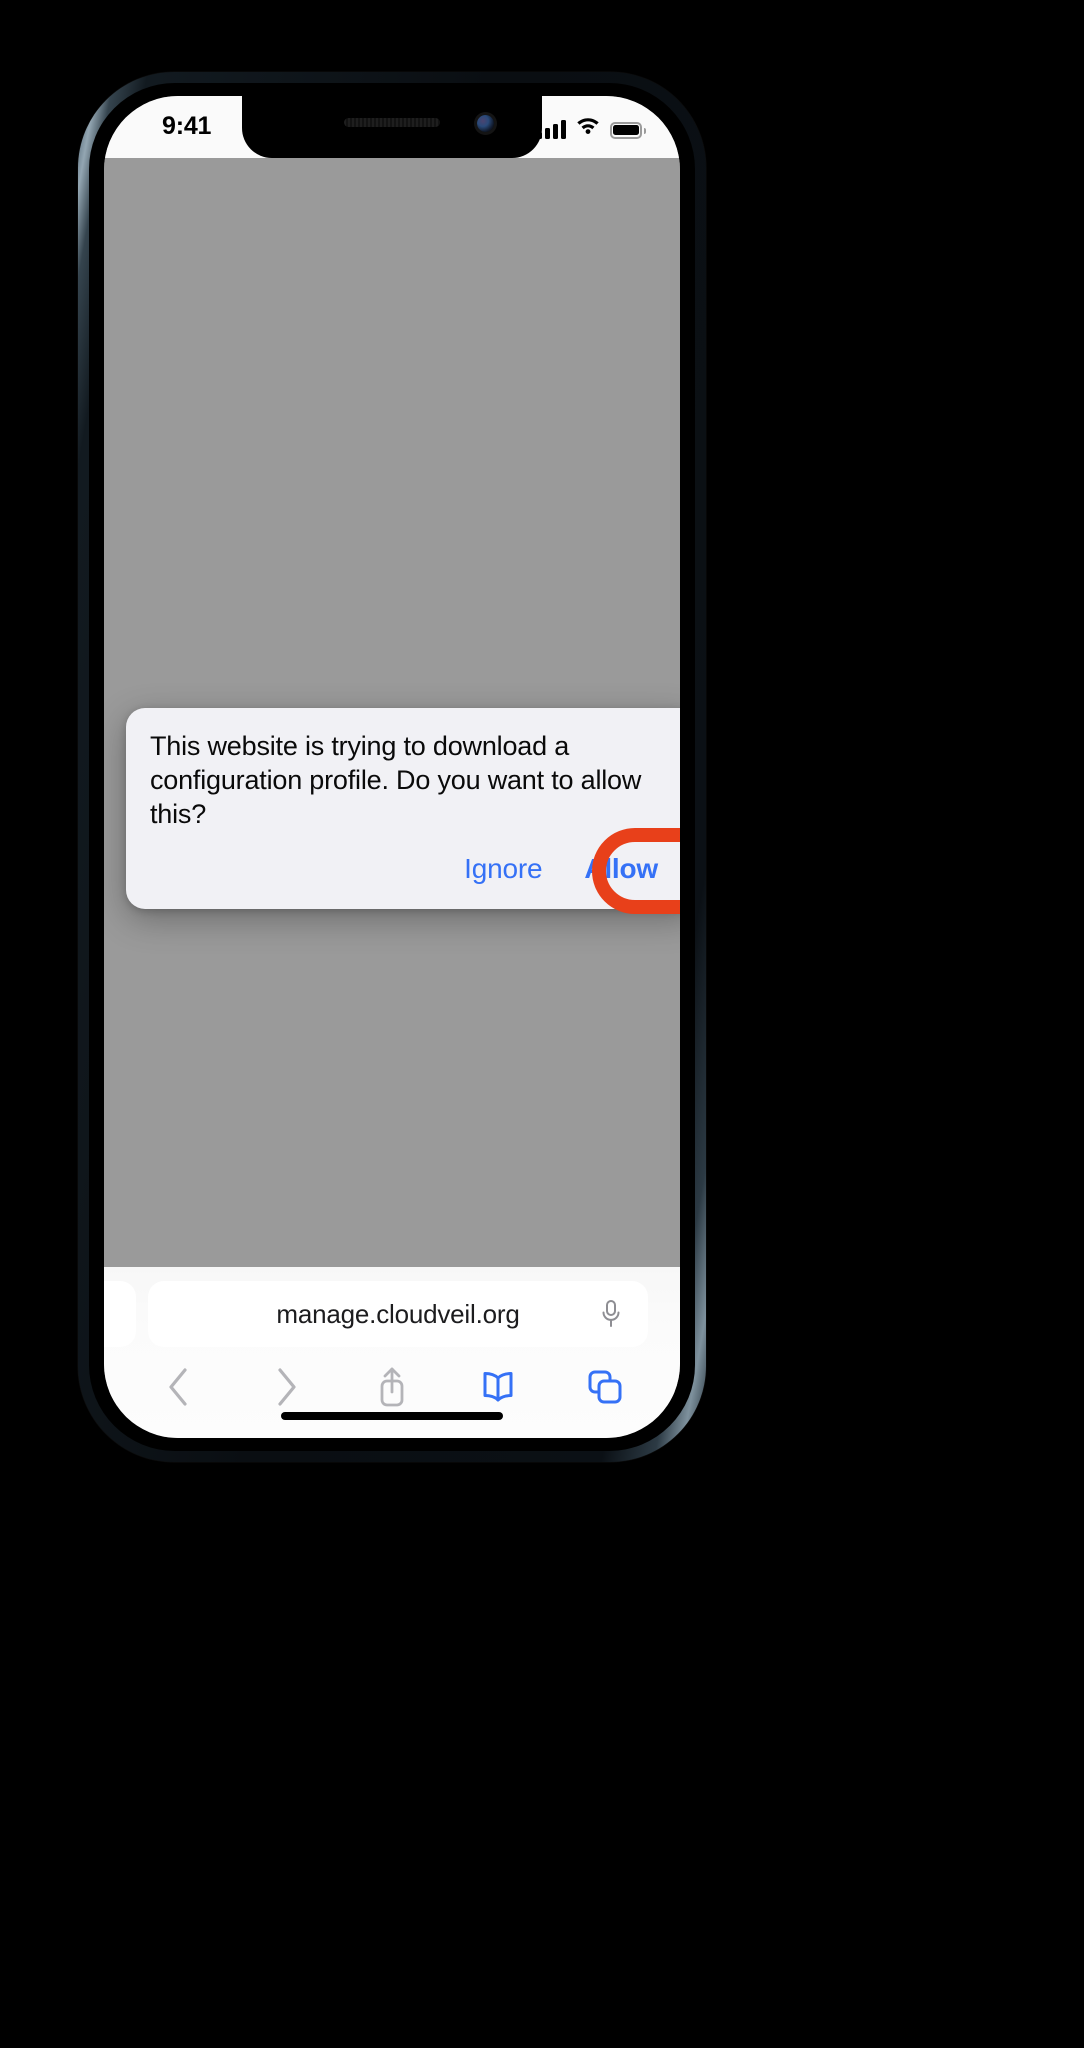 This screenshot has width=1084, height=2048. What do you see at coordinates (179, 1387) in the screenshot?
I see `back-button` at bounding box center [179, 1387].